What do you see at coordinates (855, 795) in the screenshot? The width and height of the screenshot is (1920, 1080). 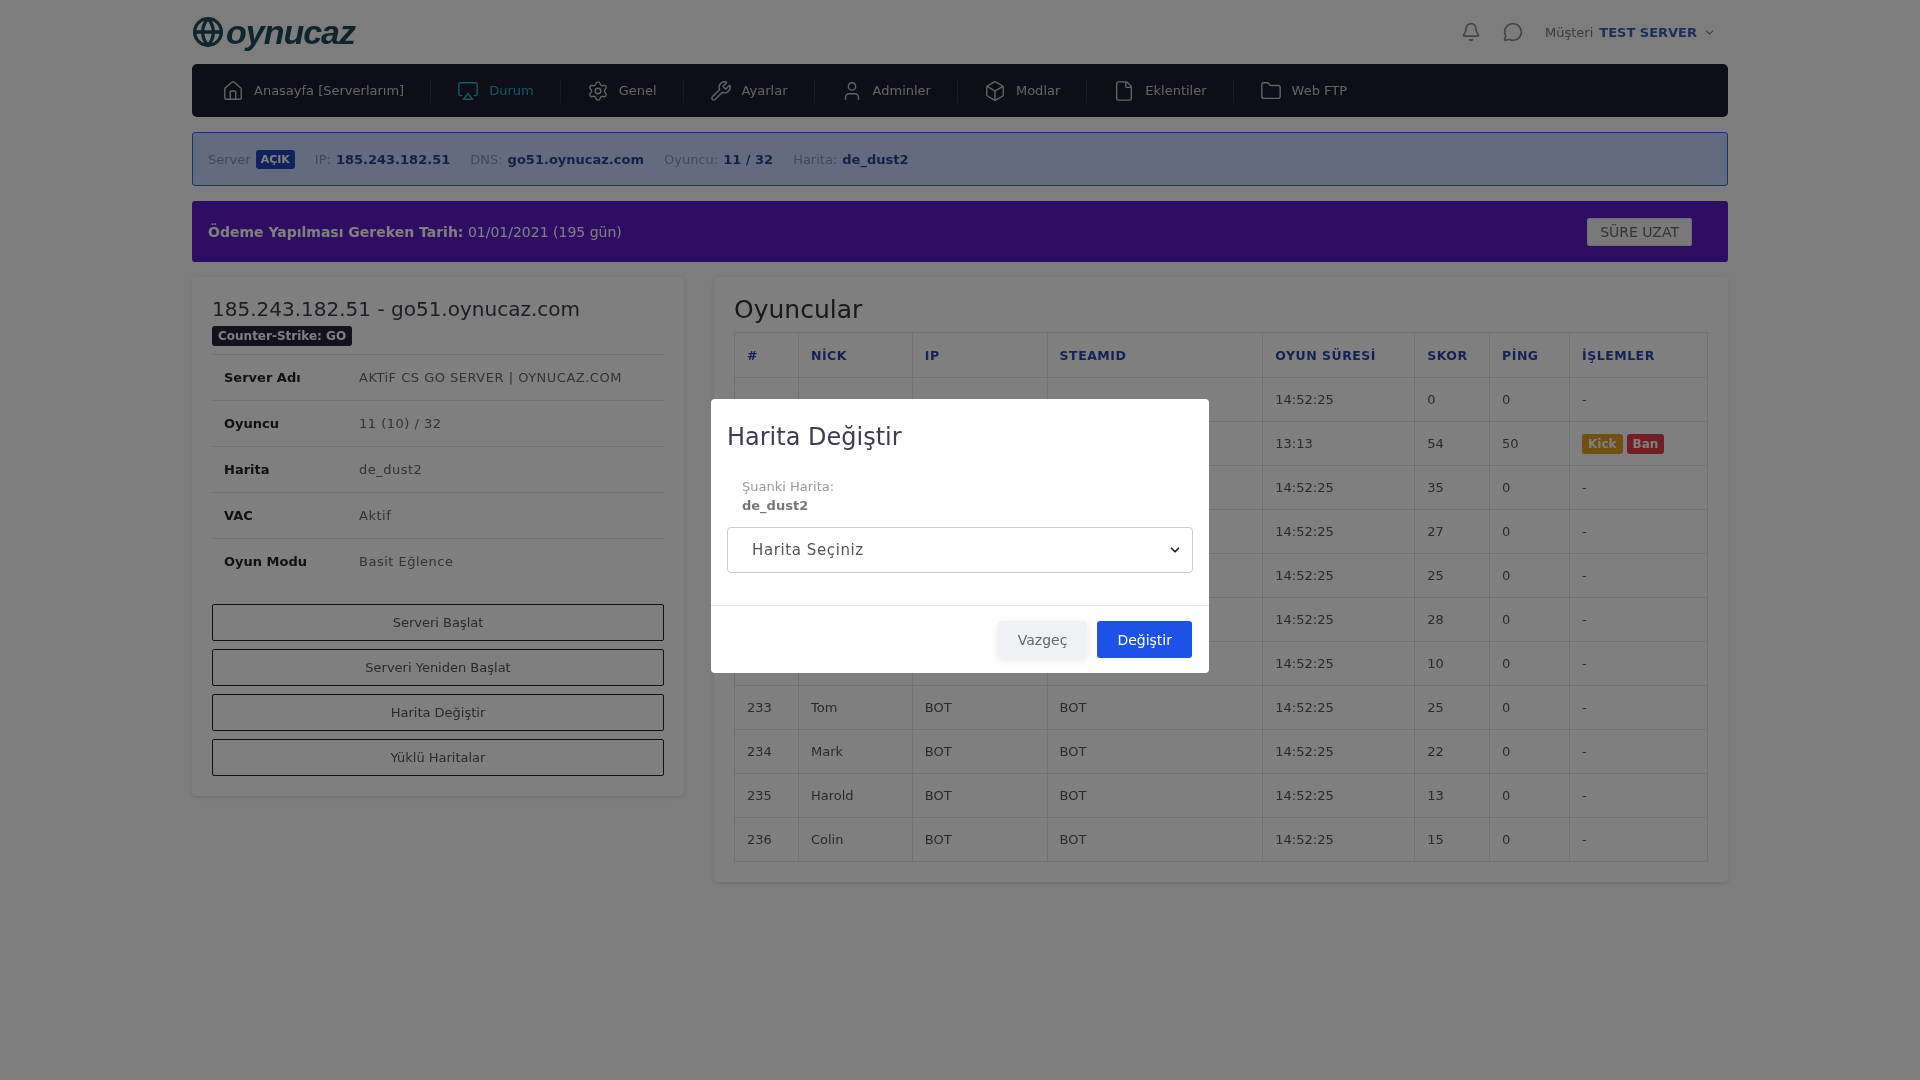 I see `table-cell: Harold` at bounding box center [855, 795].